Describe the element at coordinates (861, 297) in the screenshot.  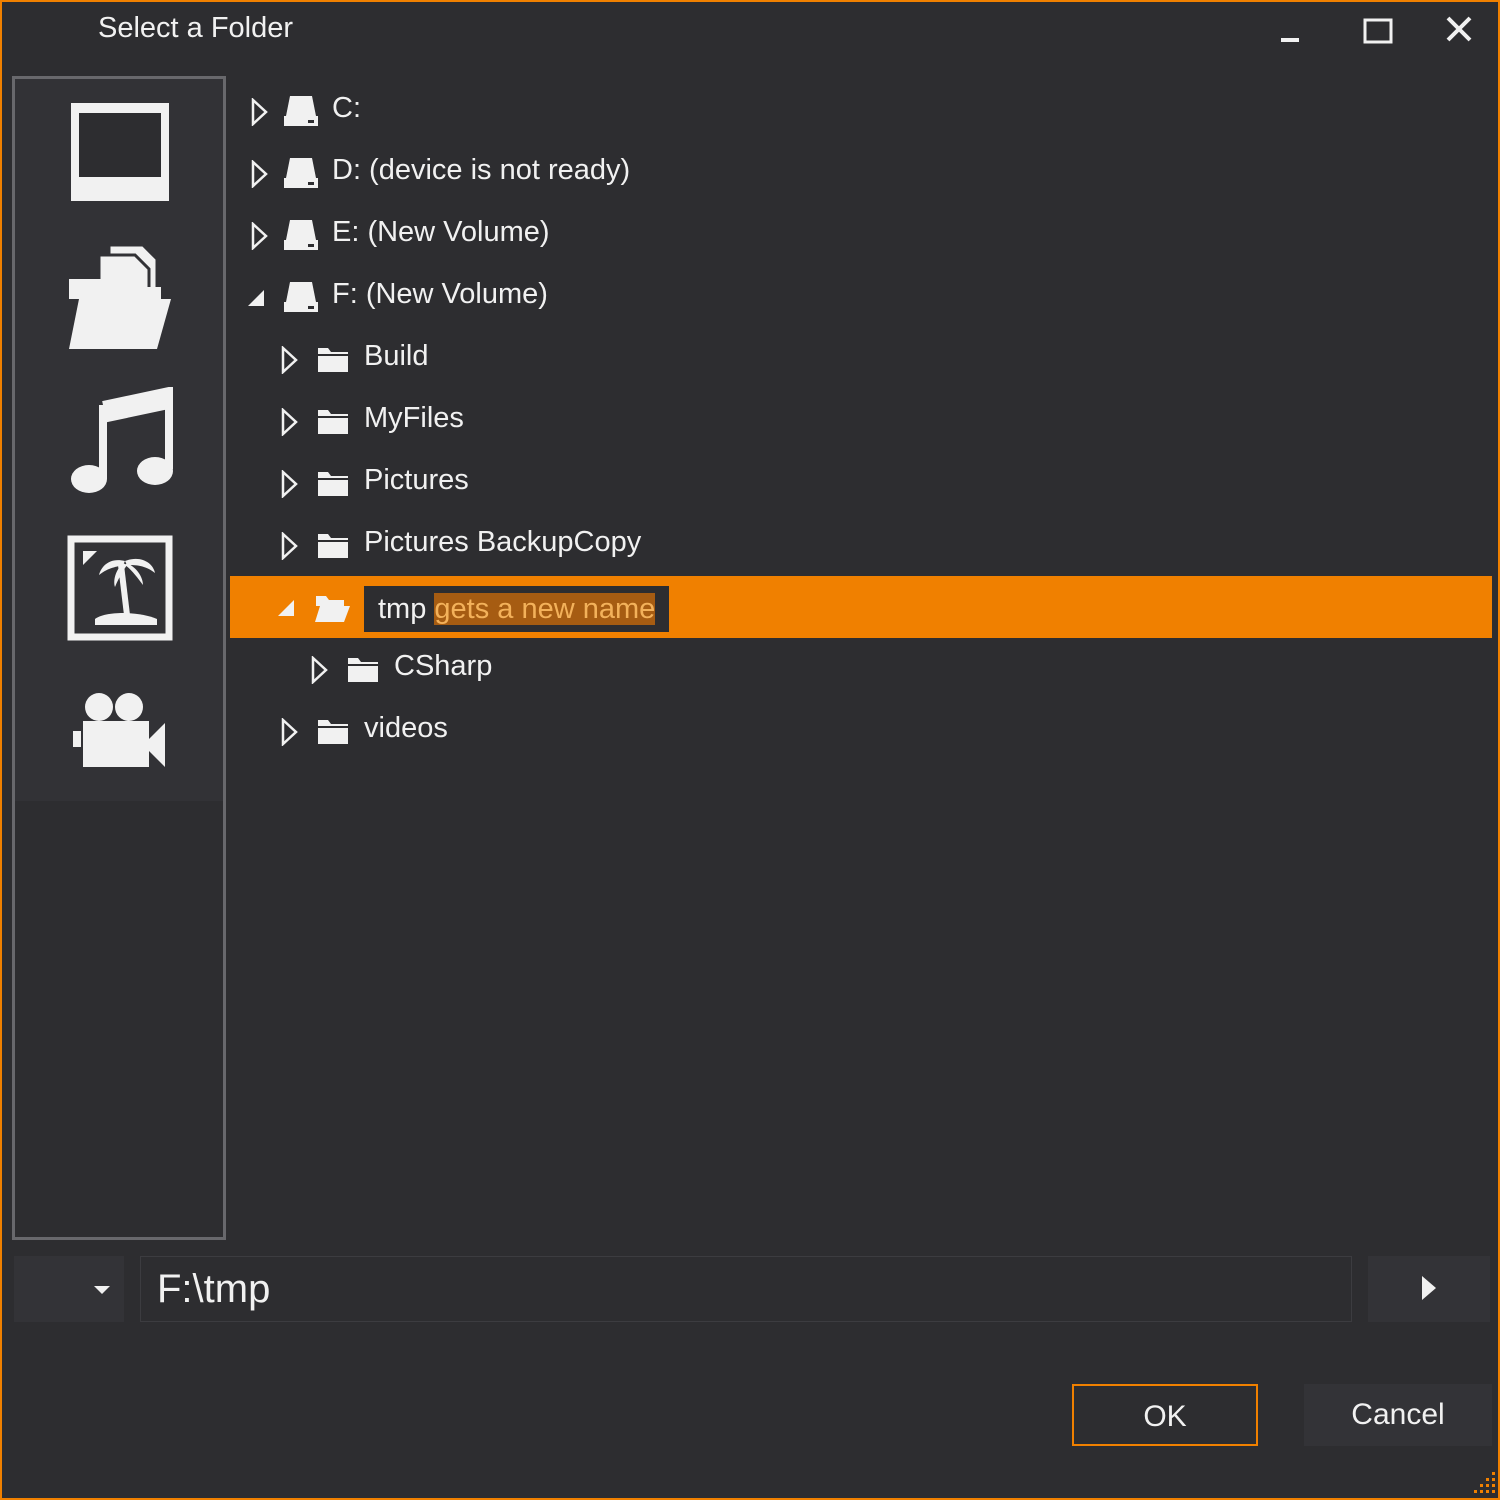
I see `tree-item-f-drive: F: (New Volume)` at that location.